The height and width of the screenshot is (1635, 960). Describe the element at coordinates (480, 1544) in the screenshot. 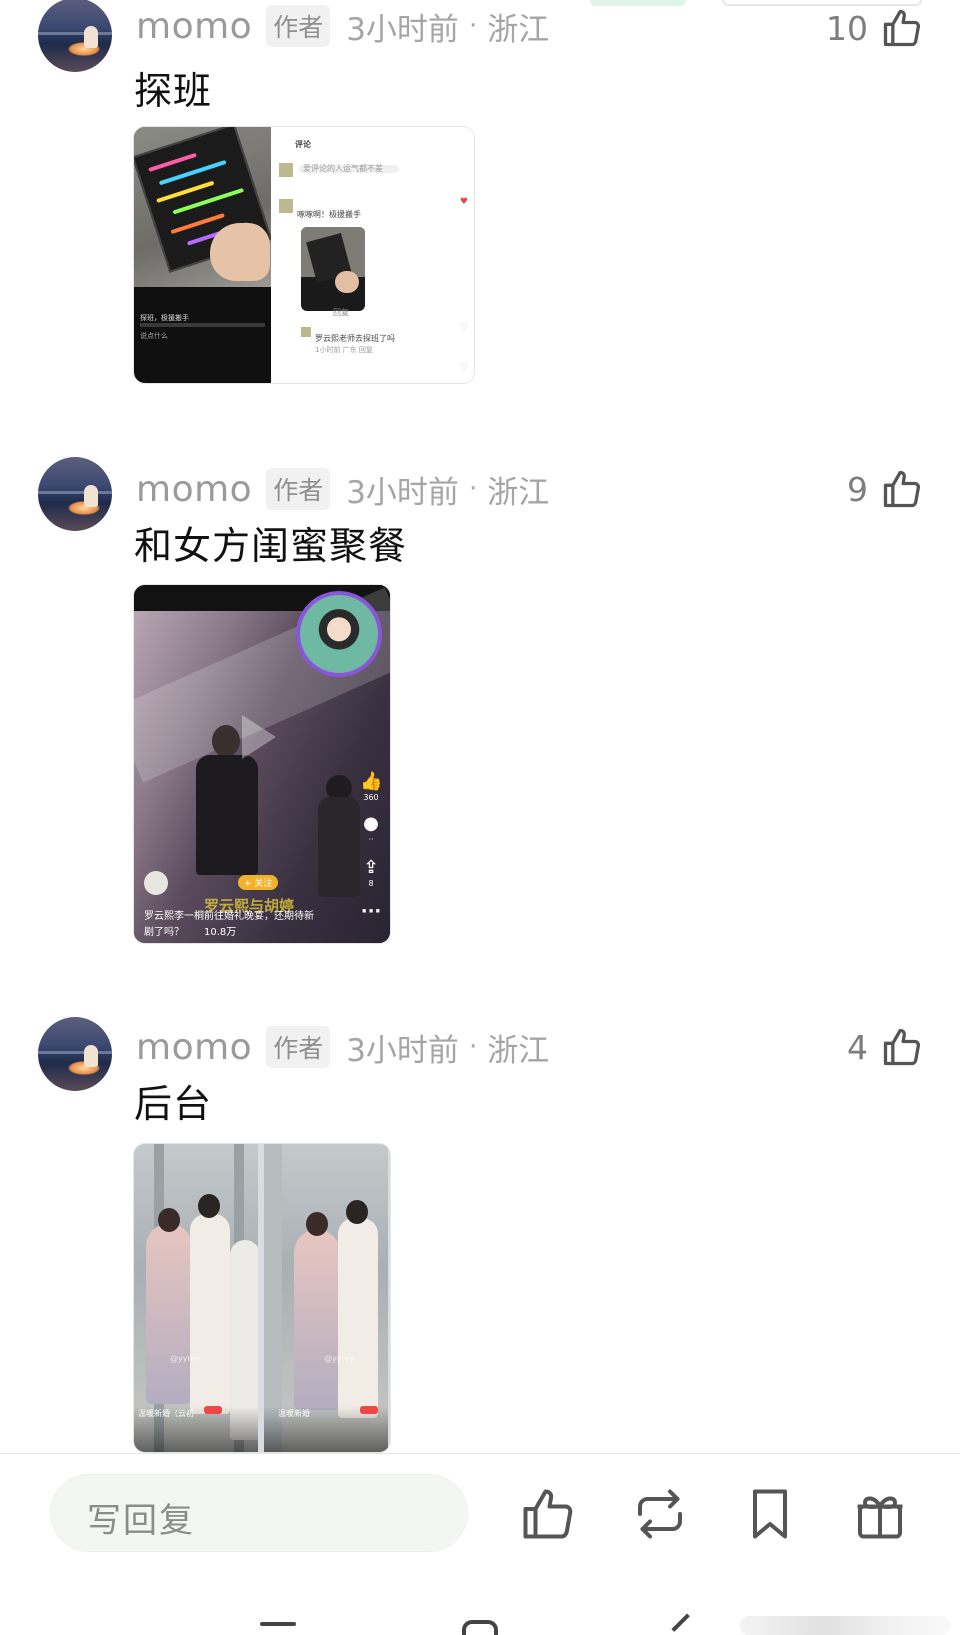

I see `bottom-action-bar: 写回复` at that location.